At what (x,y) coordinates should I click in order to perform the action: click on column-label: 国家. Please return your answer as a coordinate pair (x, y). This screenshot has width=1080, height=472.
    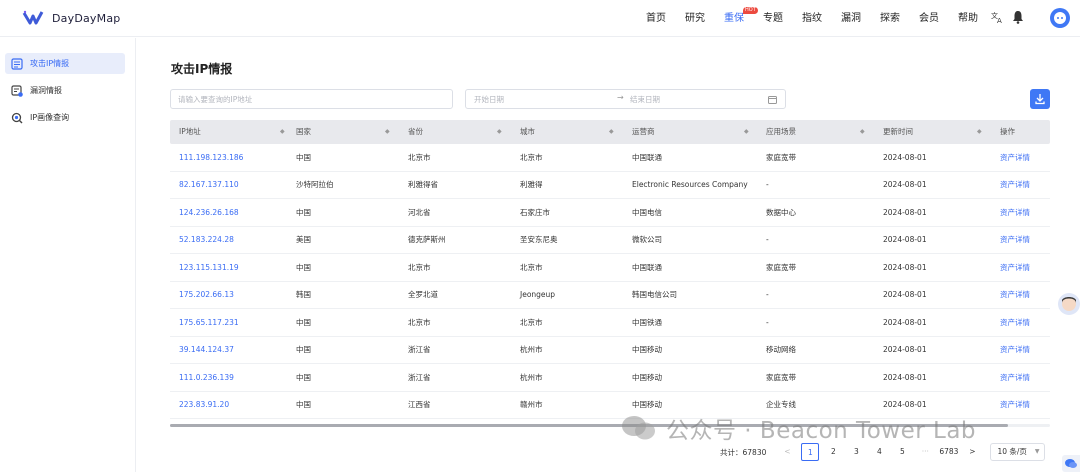
    Looking at the image, I should click on (303, 131).